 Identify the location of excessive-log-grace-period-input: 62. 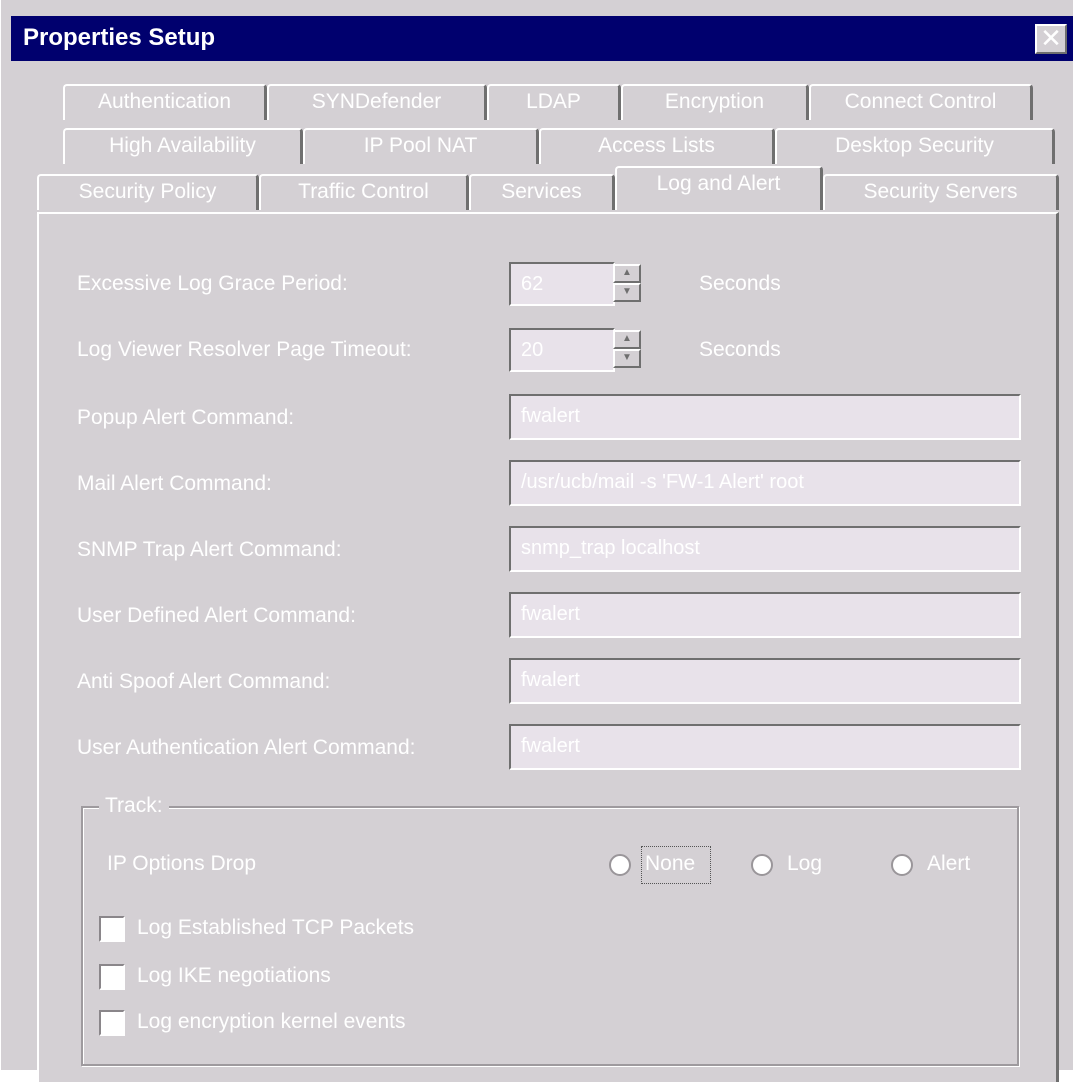
(562, 284).